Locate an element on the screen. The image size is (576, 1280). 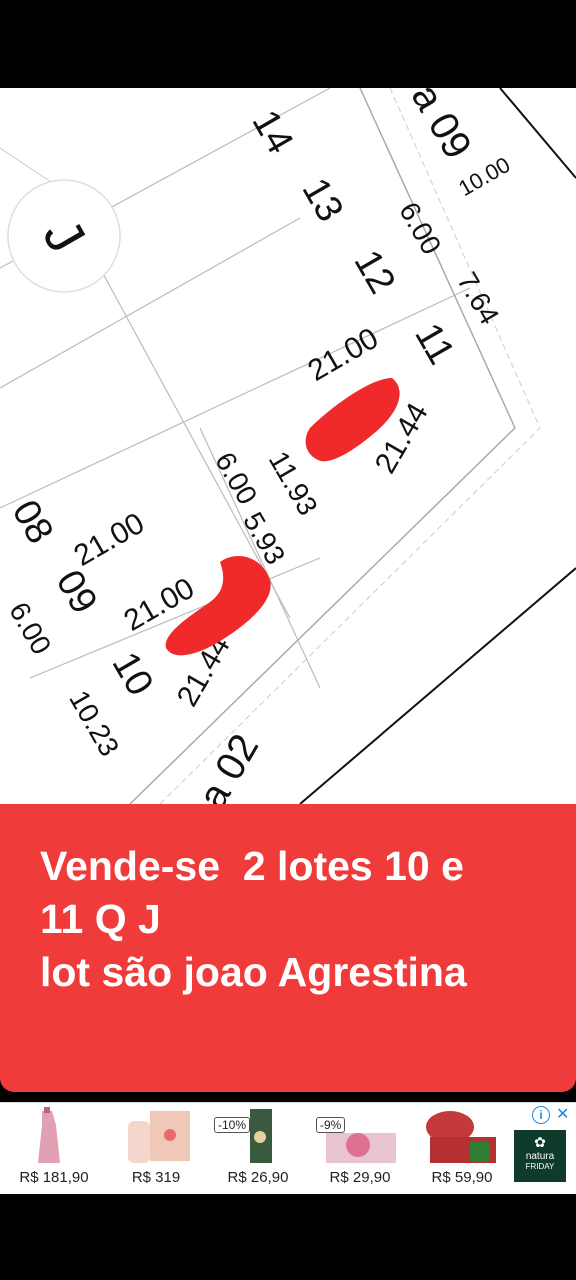
ad-item: -9% R$ 29,90 is located at coordinates (358, 1149).